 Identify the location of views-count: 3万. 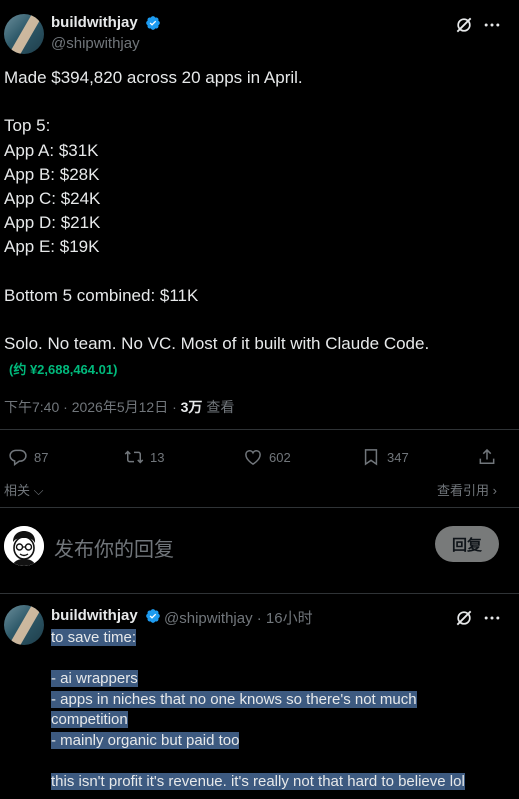
(191, 407).